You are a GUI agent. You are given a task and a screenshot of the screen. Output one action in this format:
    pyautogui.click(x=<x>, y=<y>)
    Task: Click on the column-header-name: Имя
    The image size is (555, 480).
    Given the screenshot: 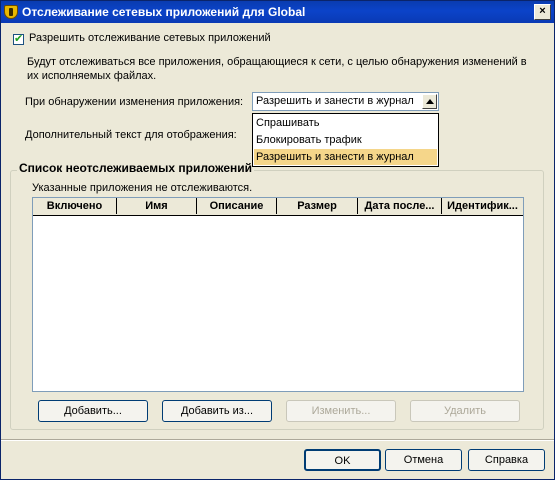 What is the action you would take?
    pyautogui.click(x=157, y=206)
    